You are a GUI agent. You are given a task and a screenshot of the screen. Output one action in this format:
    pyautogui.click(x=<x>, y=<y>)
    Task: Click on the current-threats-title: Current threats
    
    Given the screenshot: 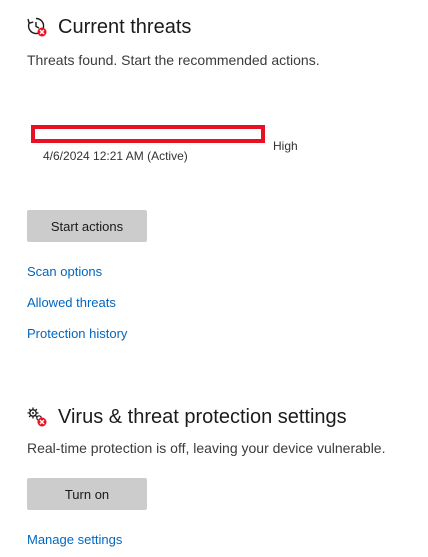 What is the action you would take?
    pyautogui.click(x=125, y=27)
    